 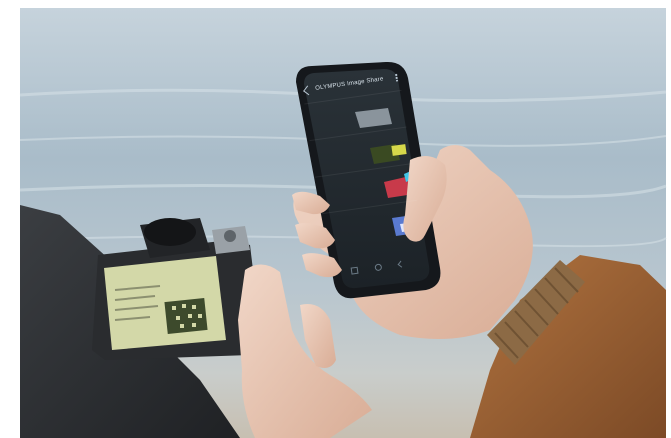 I want to click on phone-nav-bar, so click(x=377, y=267).